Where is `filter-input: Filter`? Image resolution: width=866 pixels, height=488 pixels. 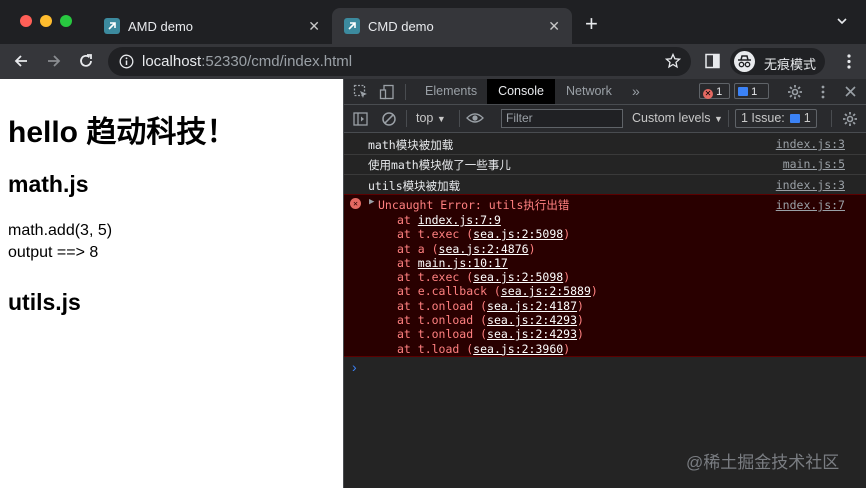
filter-input: Filter is located at coordinates (562, 118).